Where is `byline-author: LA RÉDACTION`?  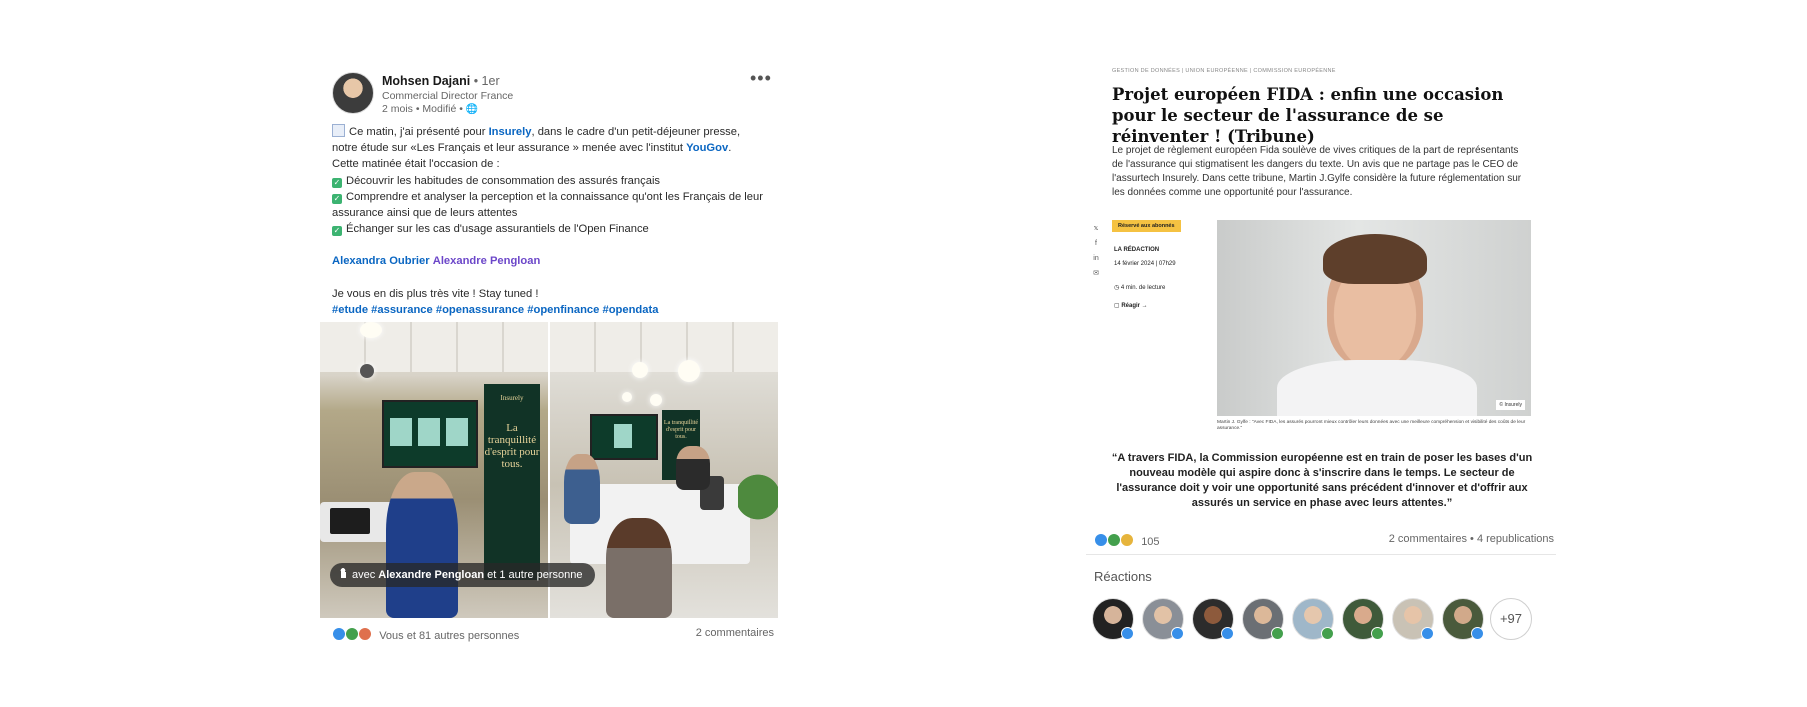 byline-author: LA RÉDACTION is located at coordinates (1145, 250).